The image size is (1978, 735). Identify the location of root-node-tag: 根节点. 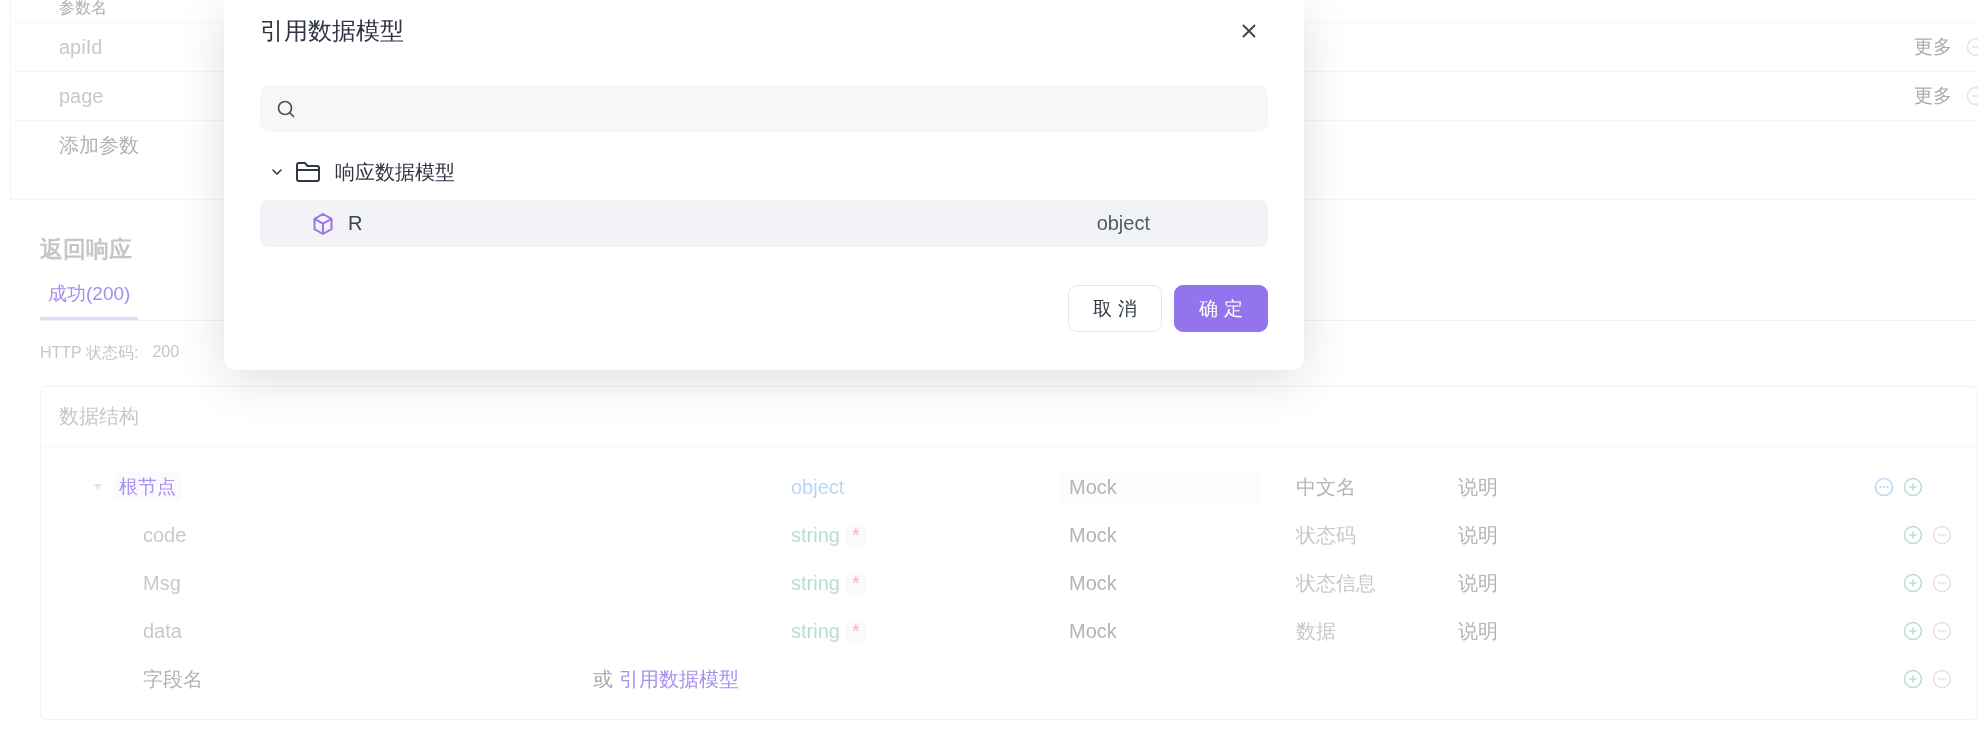
(147, 487).